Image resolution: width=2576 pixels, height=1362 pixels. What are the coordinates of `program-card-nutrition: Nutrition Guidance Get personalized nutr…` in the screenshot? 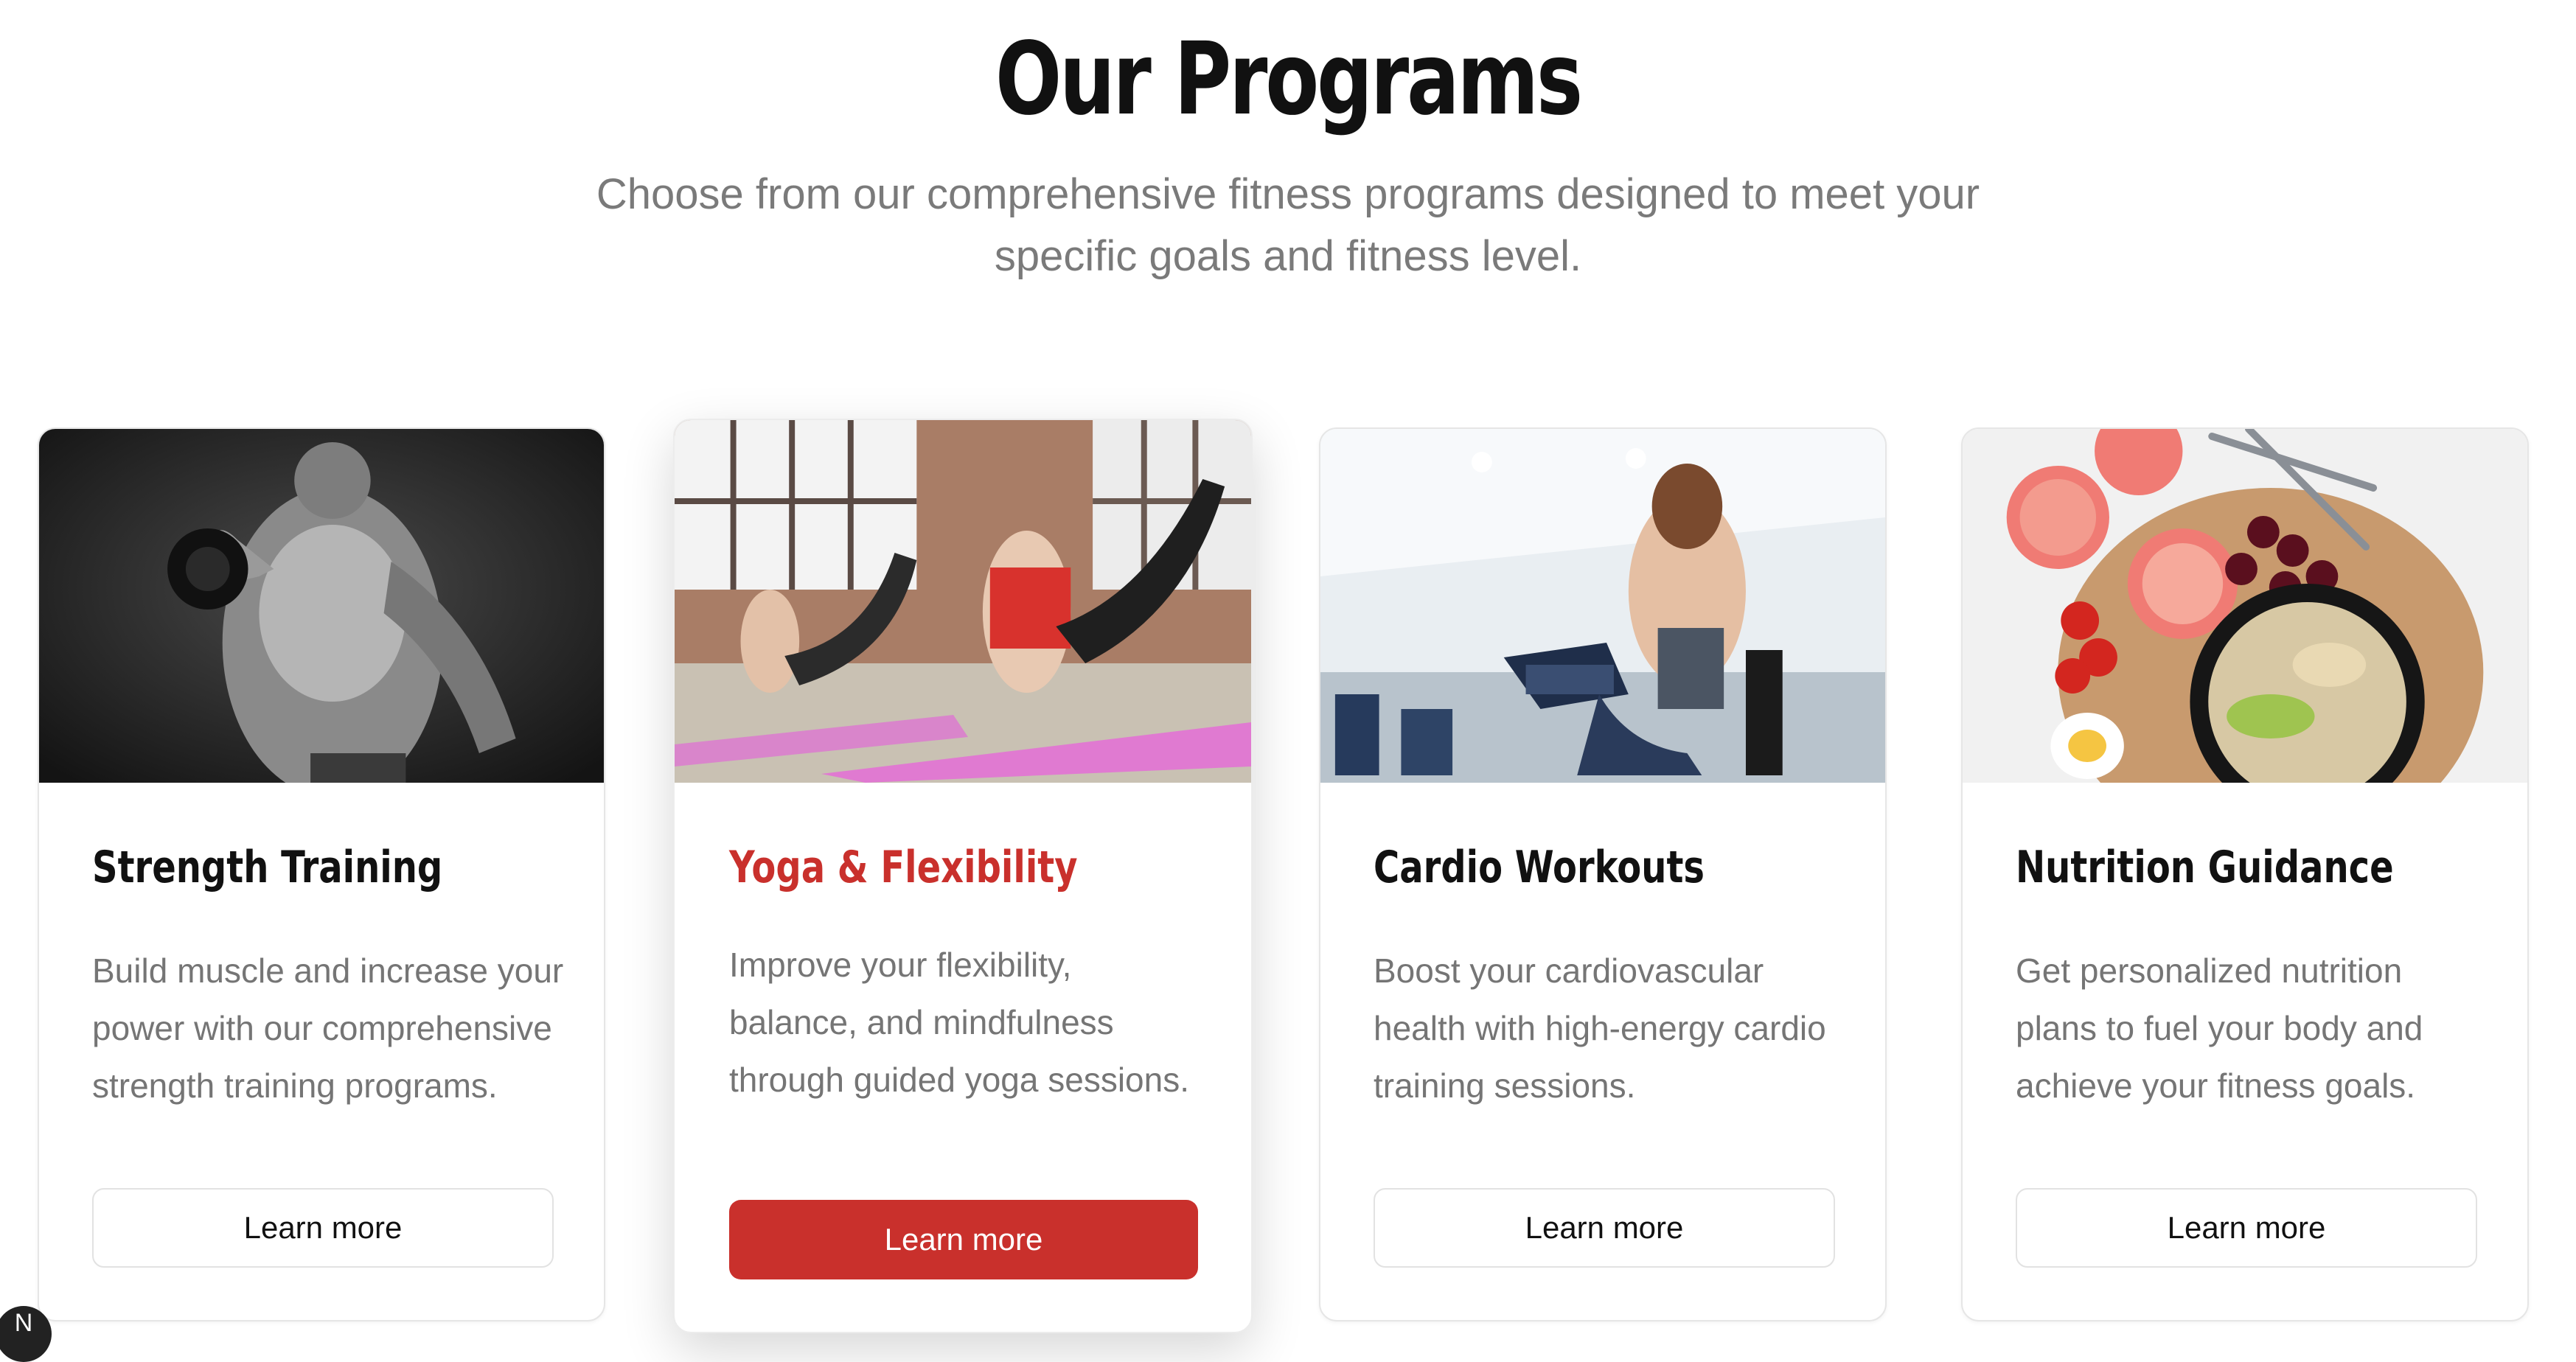 It's located at (2245, 874).